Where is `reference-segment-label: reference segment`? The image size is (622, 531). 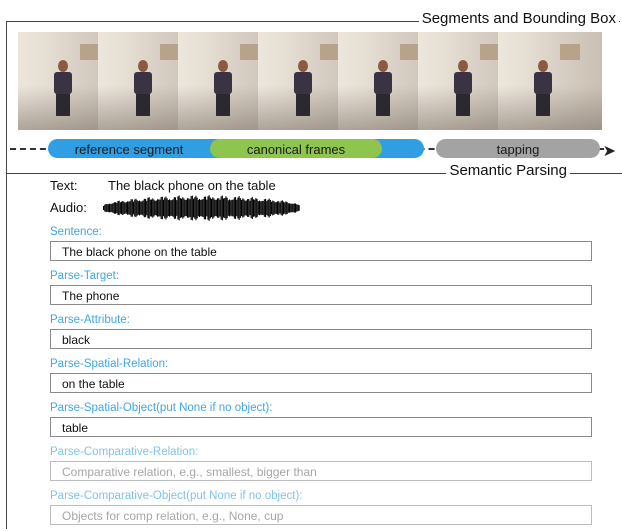
reference-segment-label: reference segment is located at coordinates (129, 149).